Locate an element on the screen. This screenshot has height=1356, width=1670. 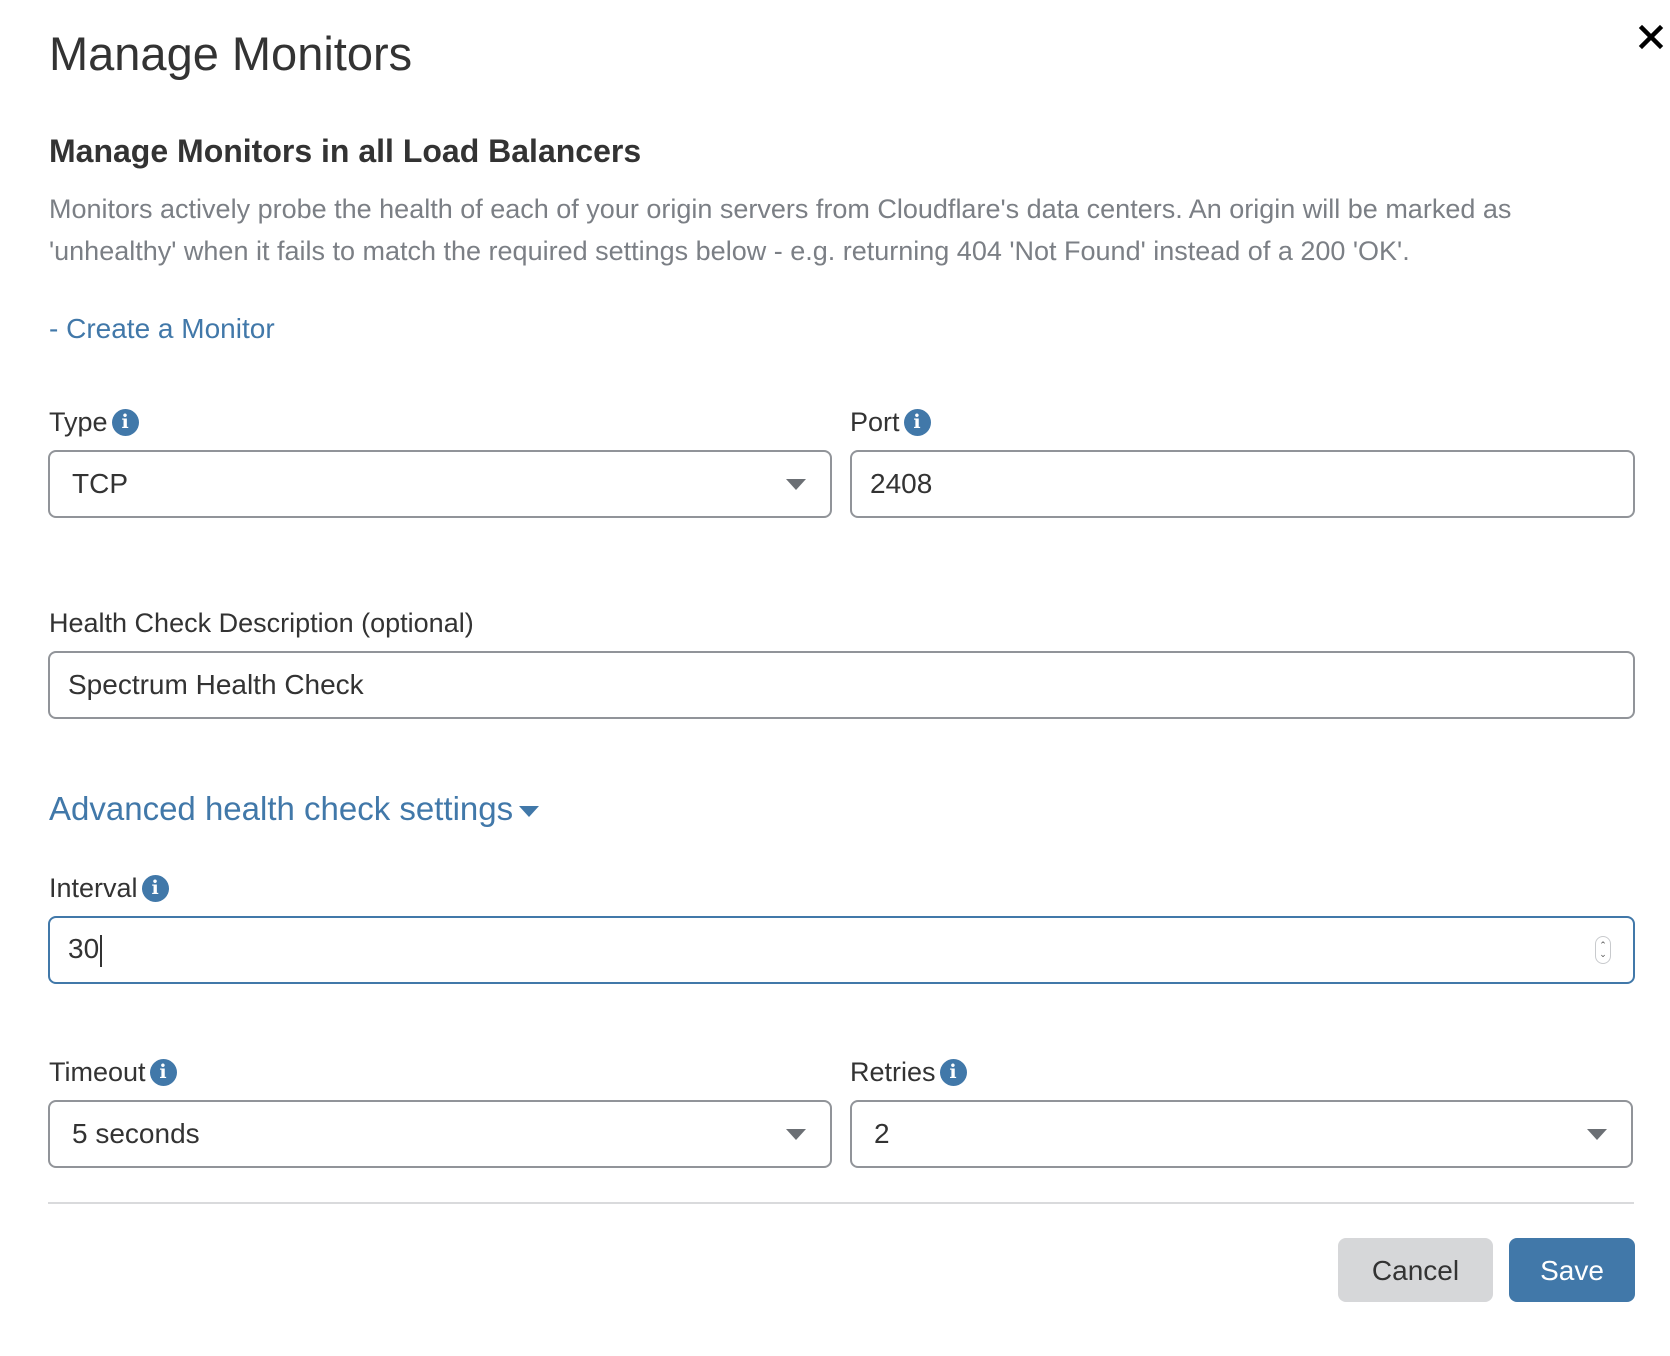
type-label: Type i is located at coordinates (94, 422).